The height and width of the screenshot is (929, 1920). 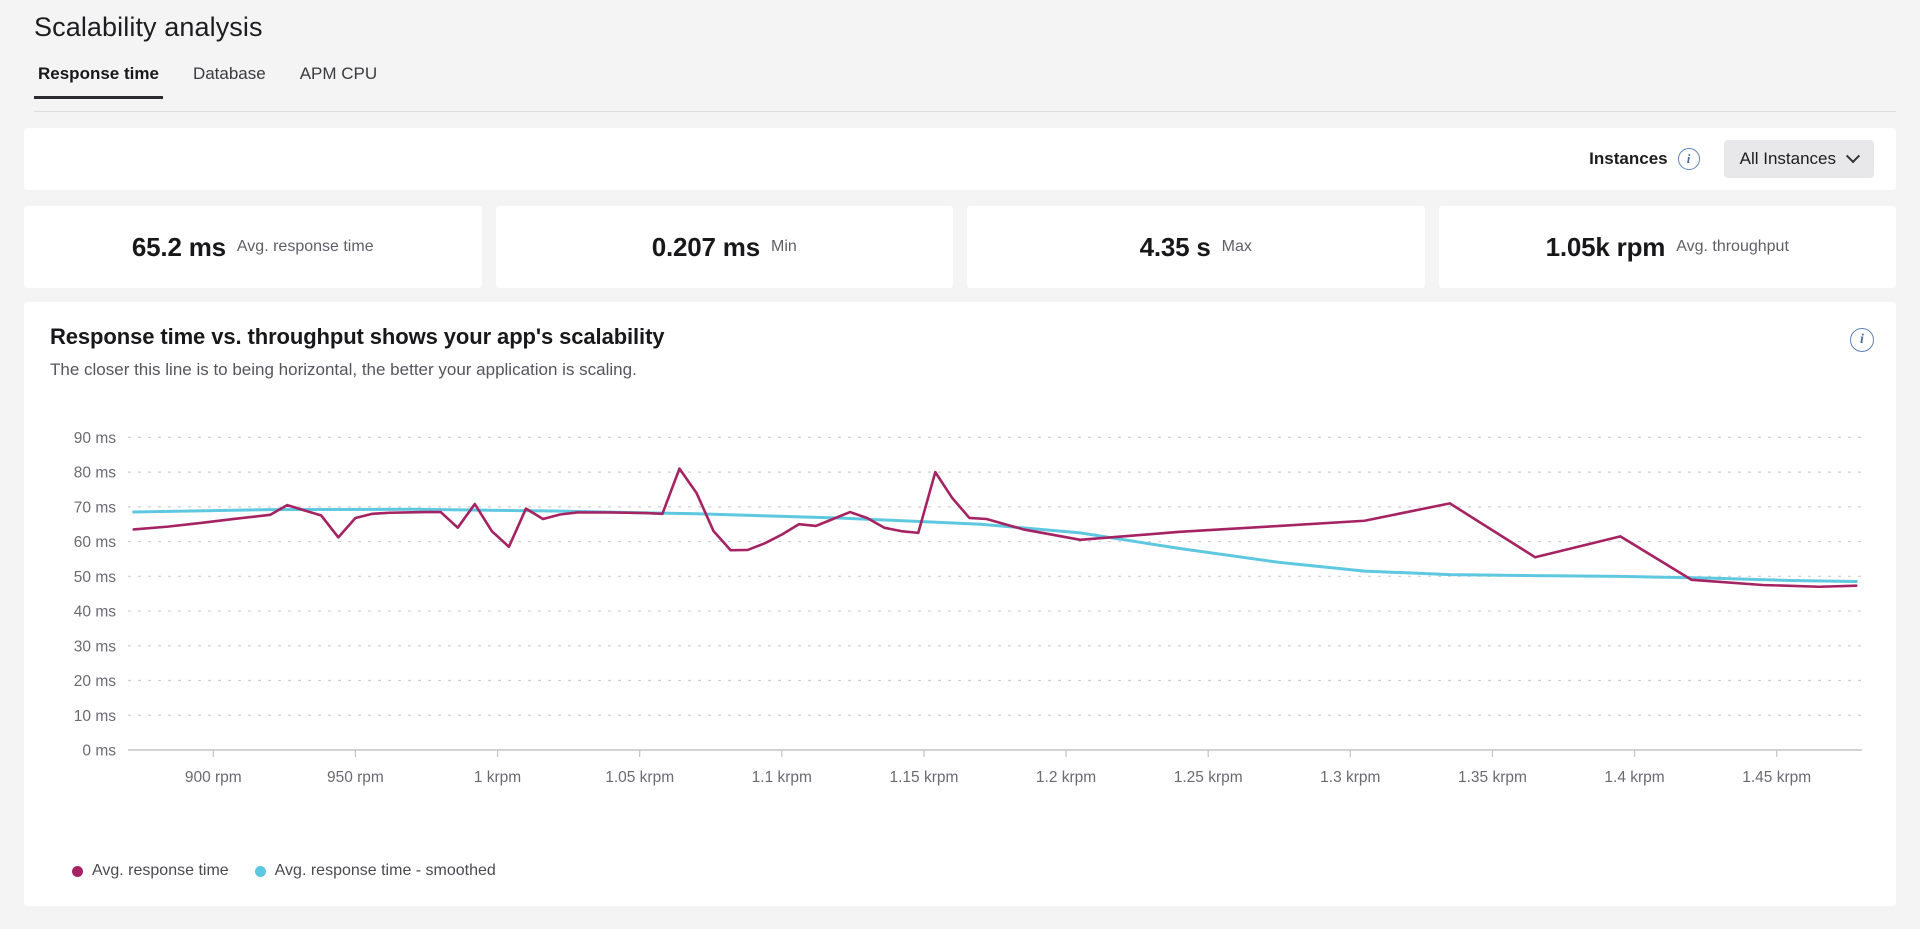 I want to click on instances-dropdown-value: All Instances, so click(x=1787, y=158).